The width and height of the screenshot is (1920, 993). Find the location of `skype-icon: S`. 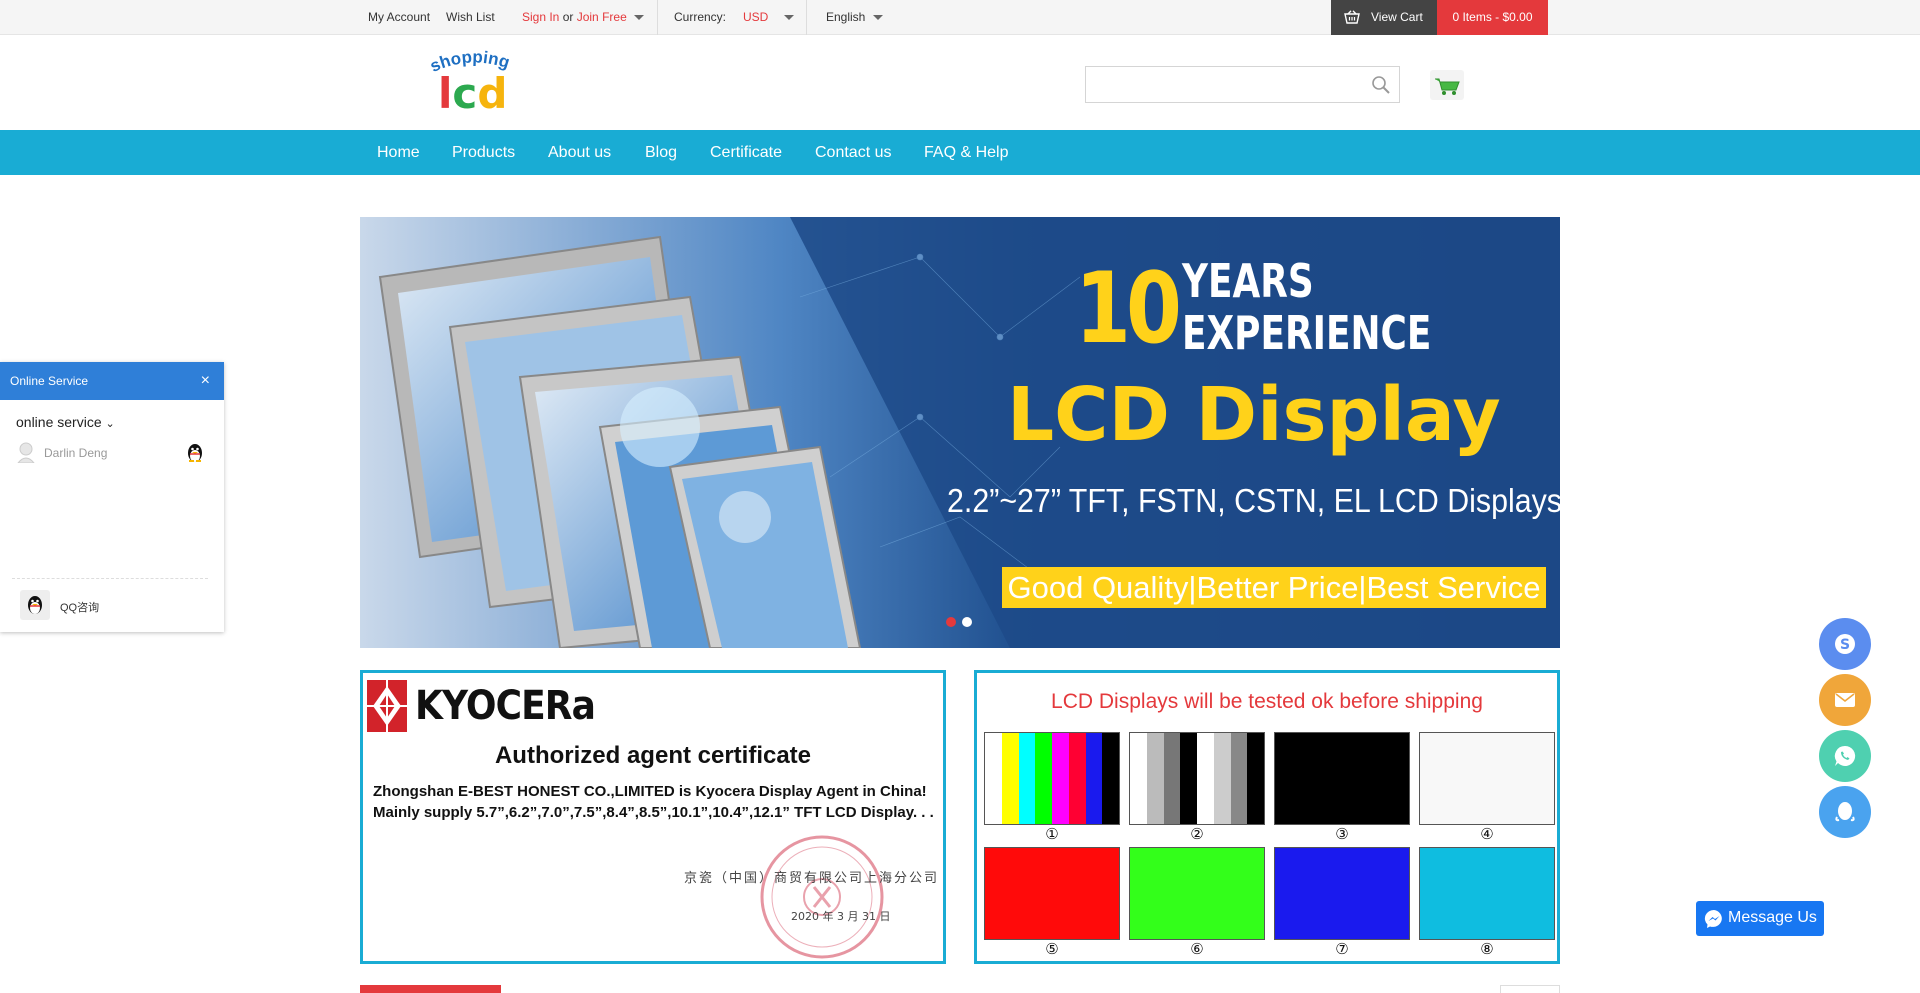

skype-icon: S is located at coordinates (1845, 644).